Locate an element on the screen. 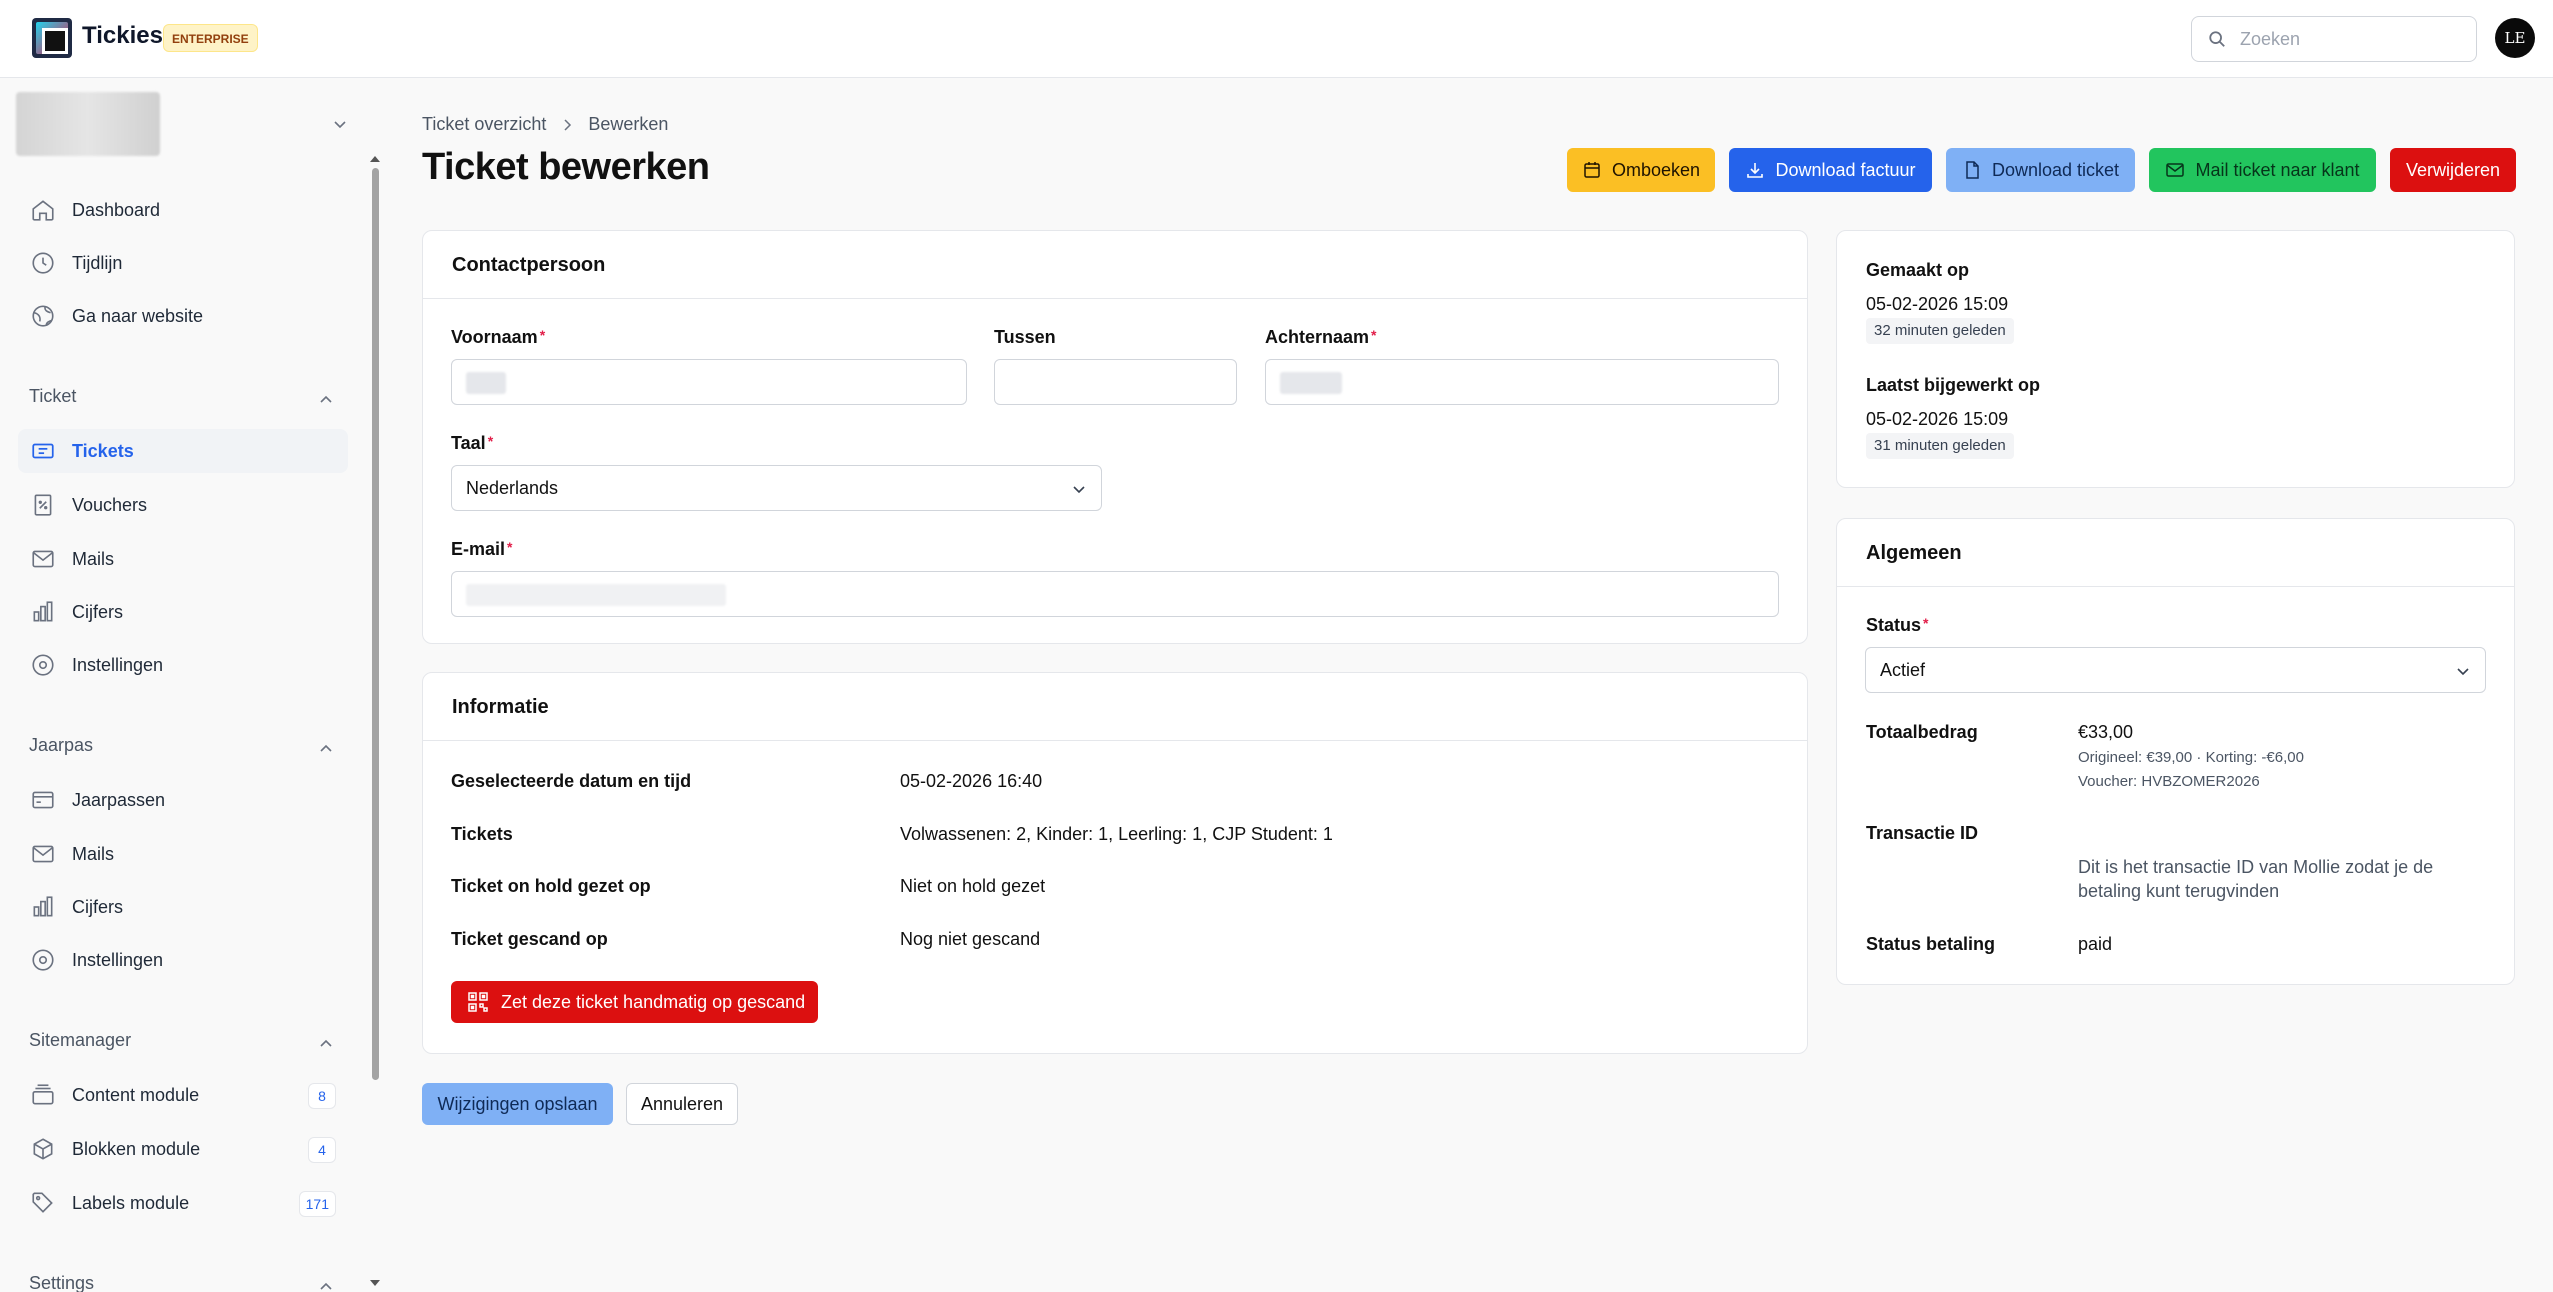  section-header-jaarpas: Jaarpas is located at coordinates (181, 750).